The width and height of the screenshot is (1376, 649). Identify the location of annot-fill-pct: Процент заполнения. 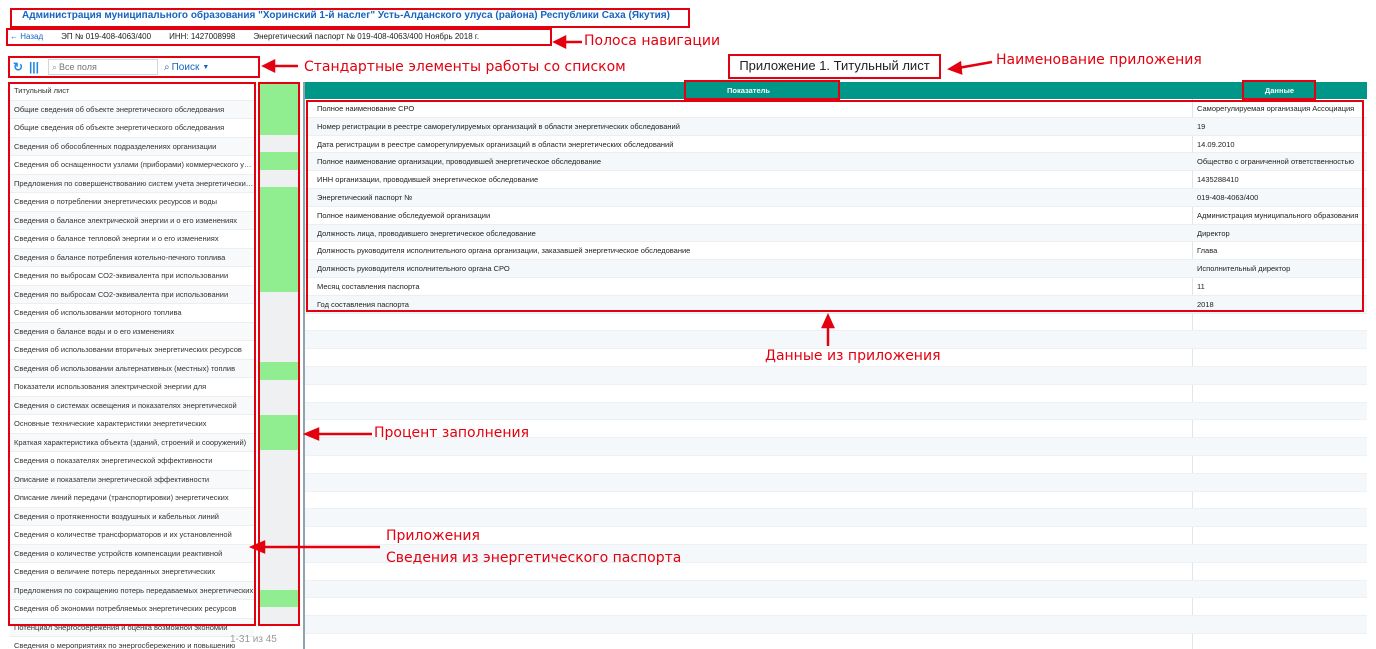
(452, 433).